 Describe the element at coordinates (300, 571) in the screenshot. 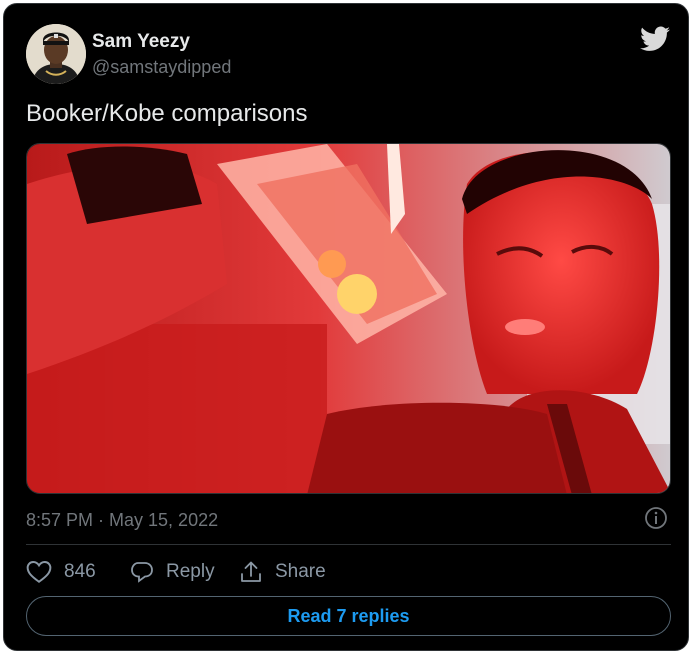

I see `share-label: Share` at that location.